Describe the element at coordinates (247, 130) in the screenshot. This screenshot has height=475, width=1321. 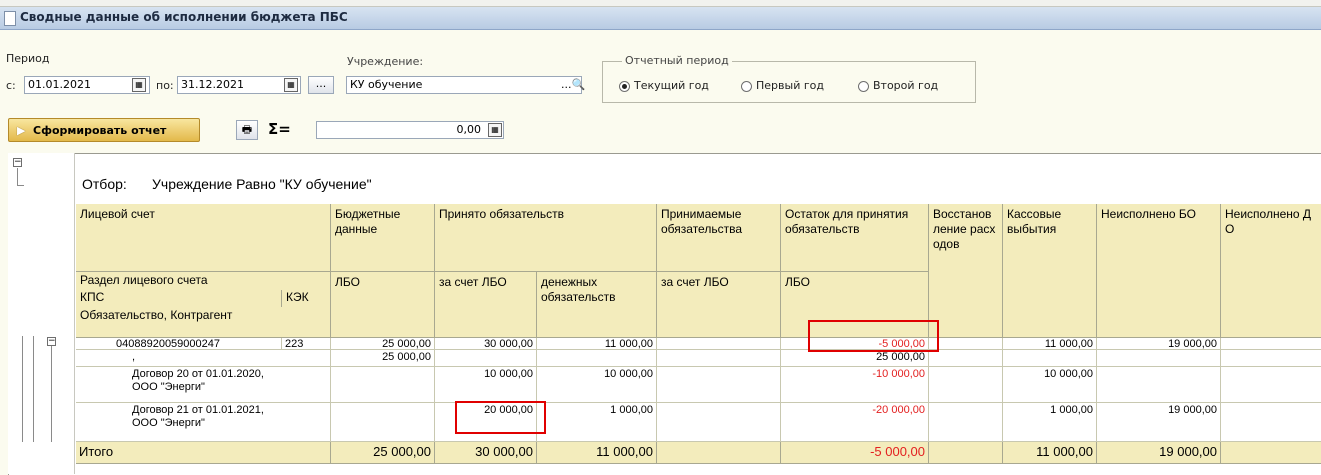
I see `print-icon: 🖶` at that location.